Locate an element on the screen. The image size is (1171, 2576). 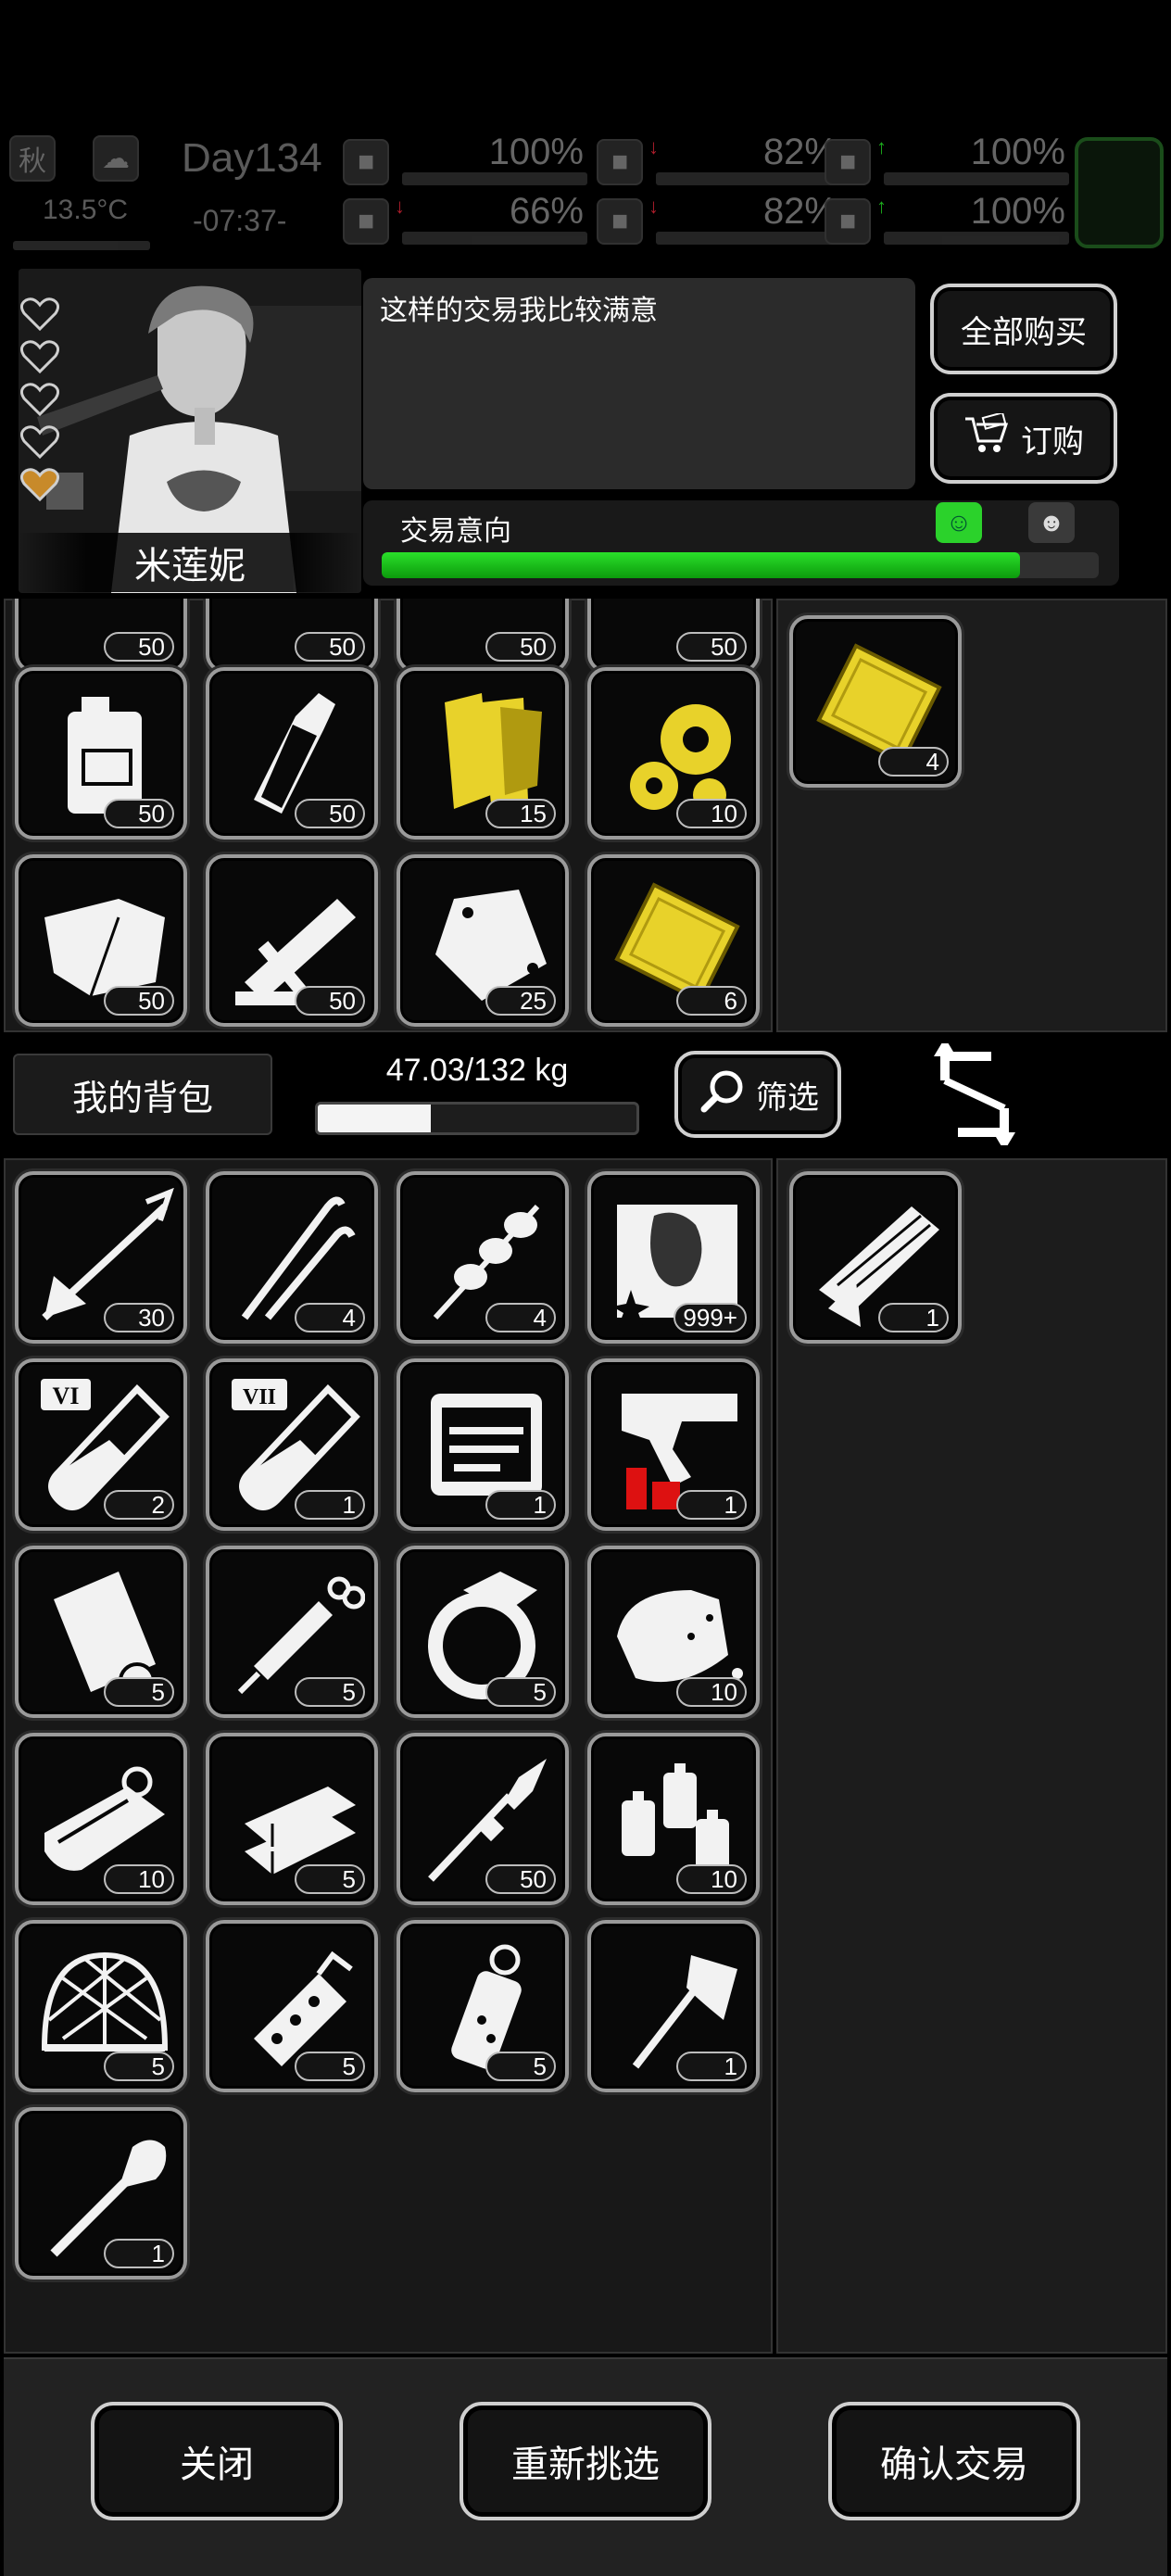
item-slot: 30 is located at coordinates (101, 1258).